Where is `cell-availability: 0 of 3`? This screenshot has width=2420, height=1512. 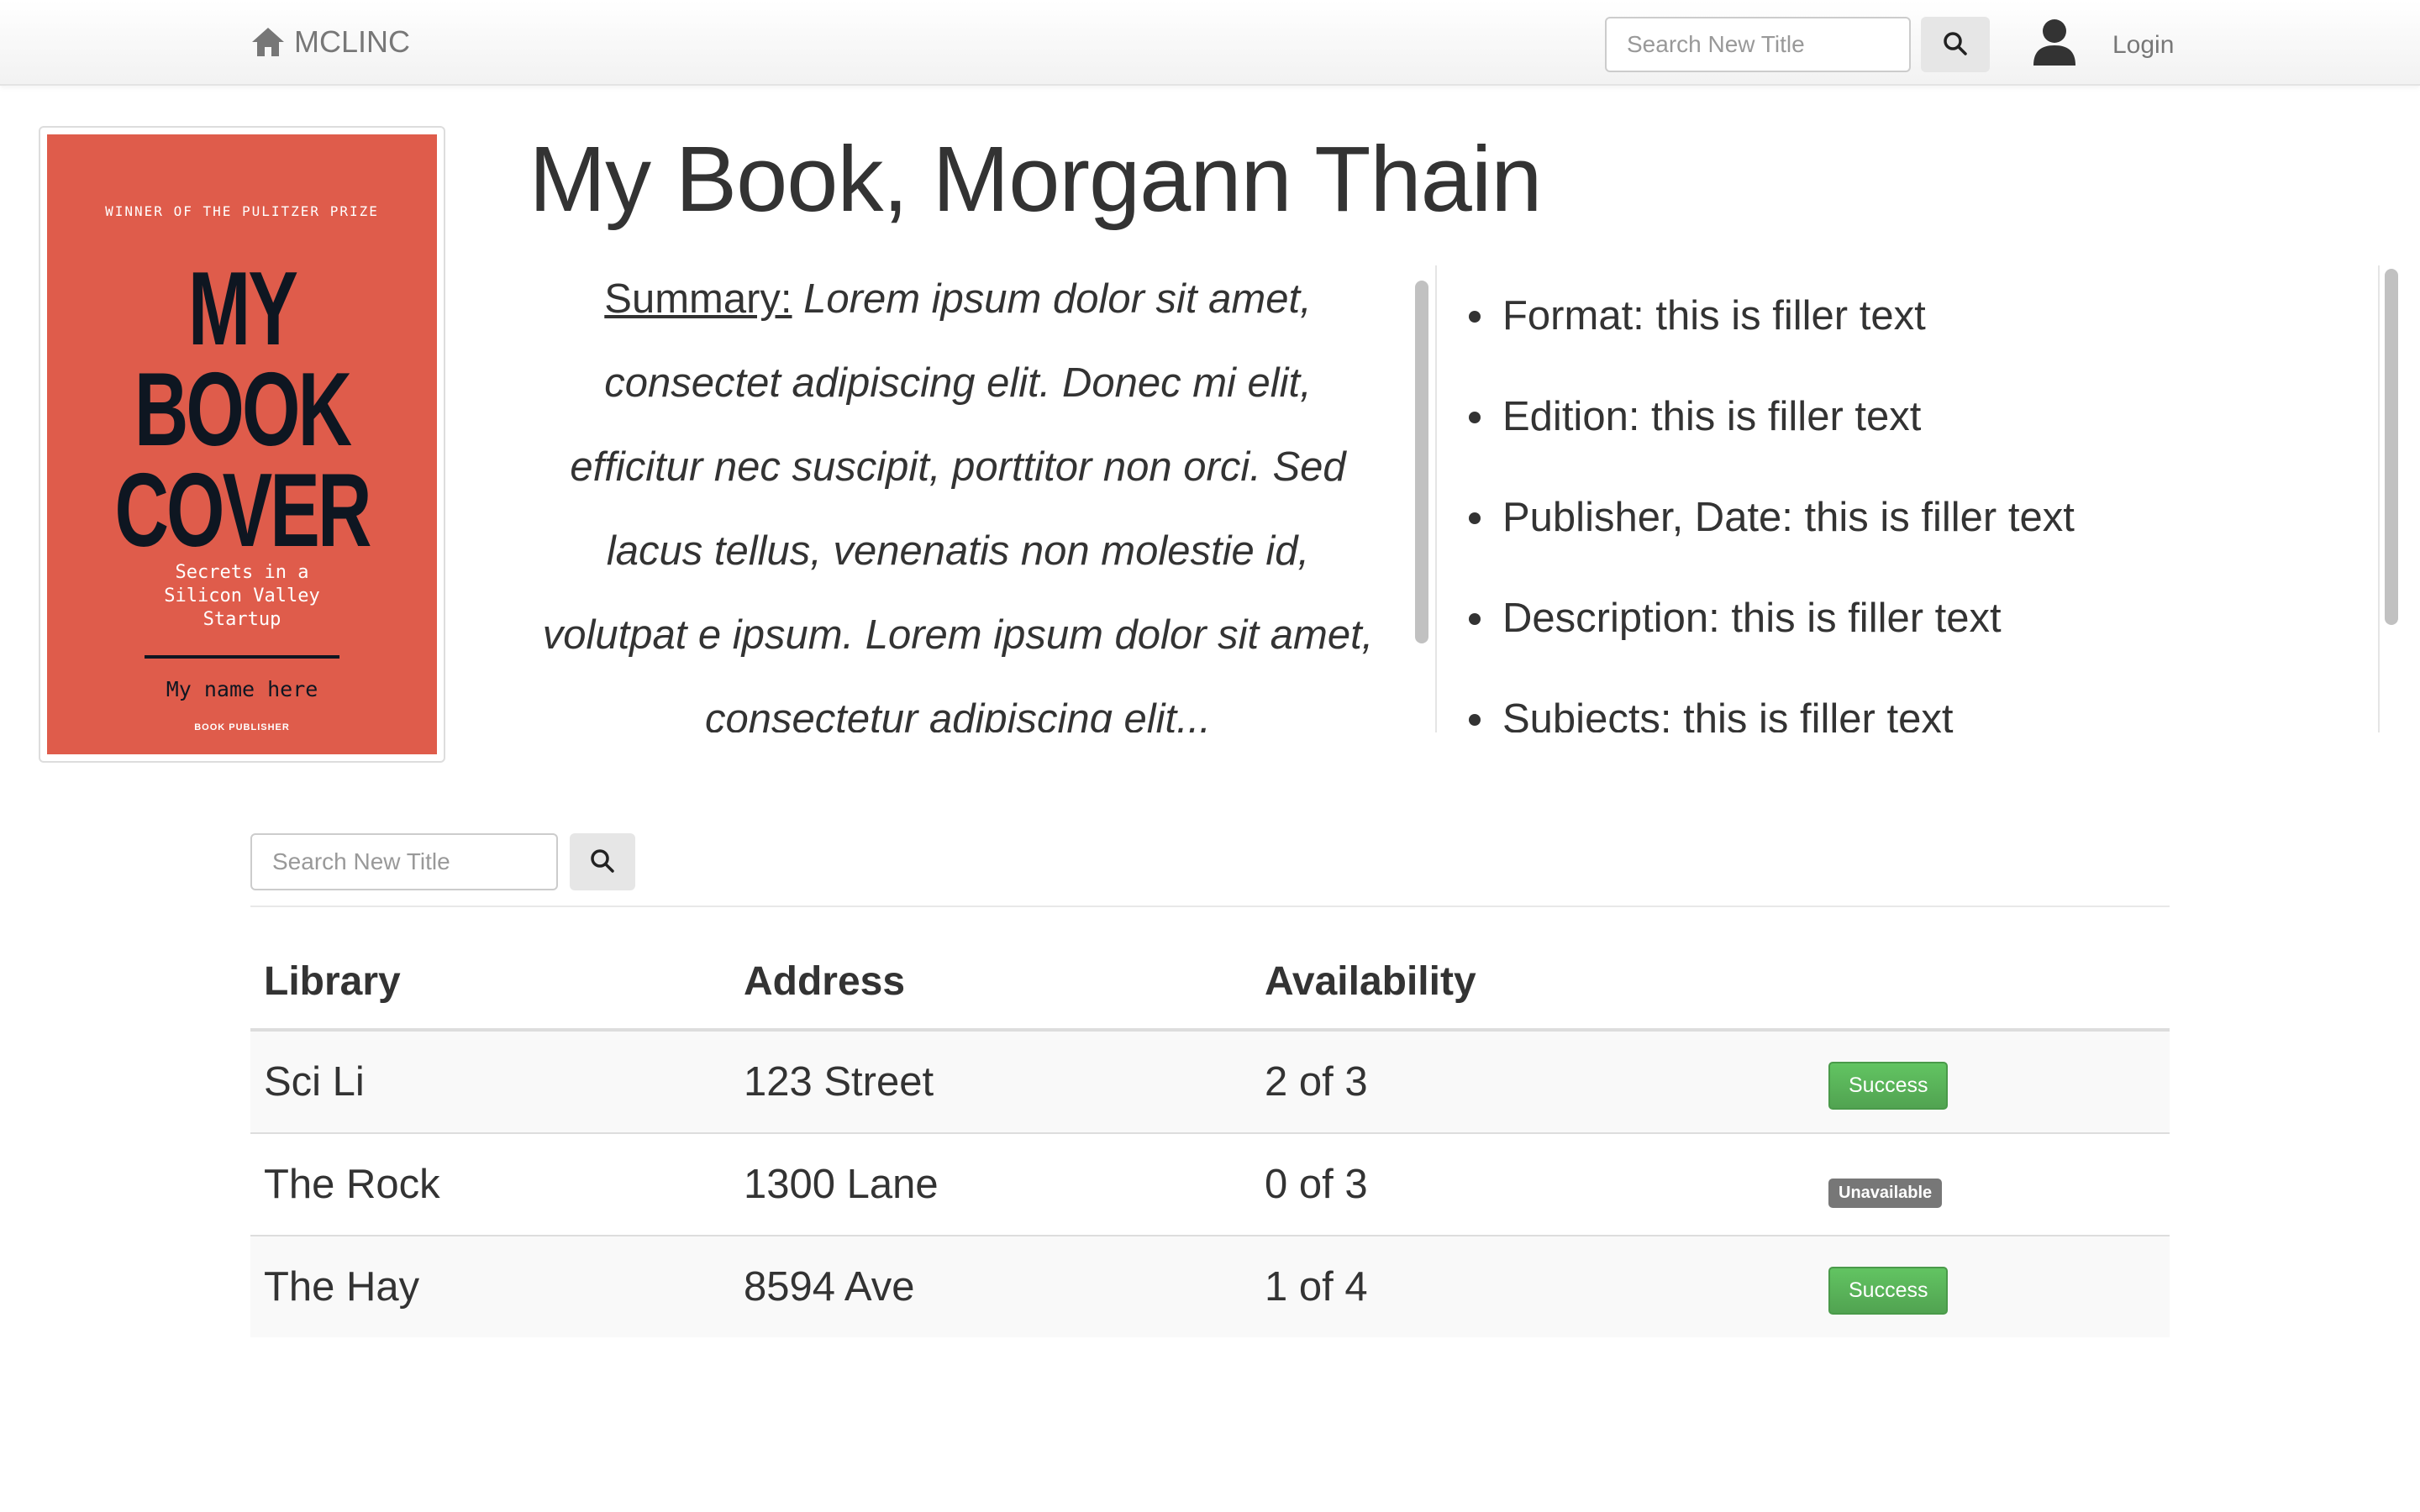
cell-availability: 0 of 3 is located at coordinates (1533, 1184).